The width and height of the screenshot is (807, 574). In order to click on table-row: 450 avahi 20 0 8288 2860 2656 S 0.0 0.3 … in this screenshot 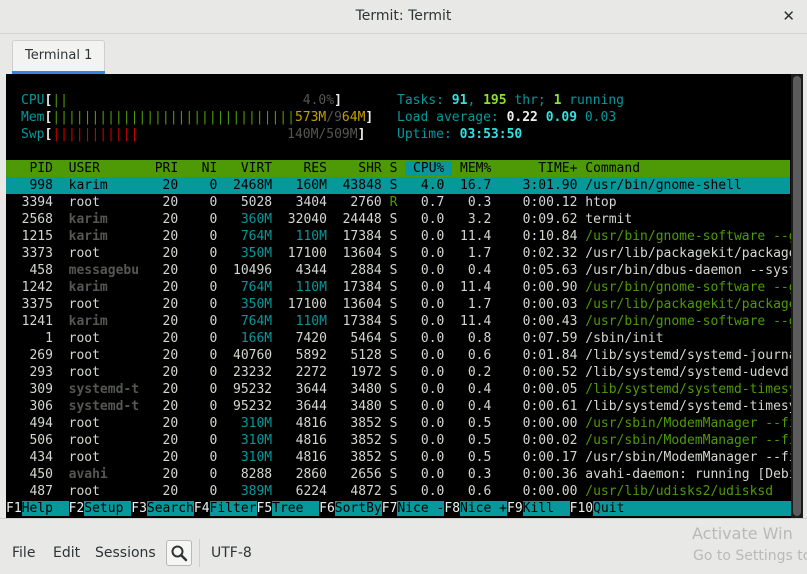, I will do `click(404, 474)`.